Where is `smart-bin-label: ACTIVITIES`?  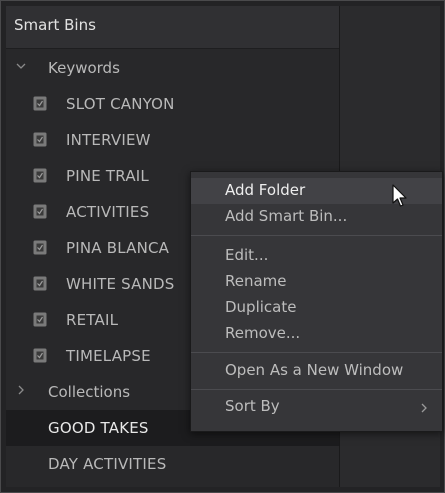
smart-bin-label: ACTIVITIES is located at coordinates (108, 212).